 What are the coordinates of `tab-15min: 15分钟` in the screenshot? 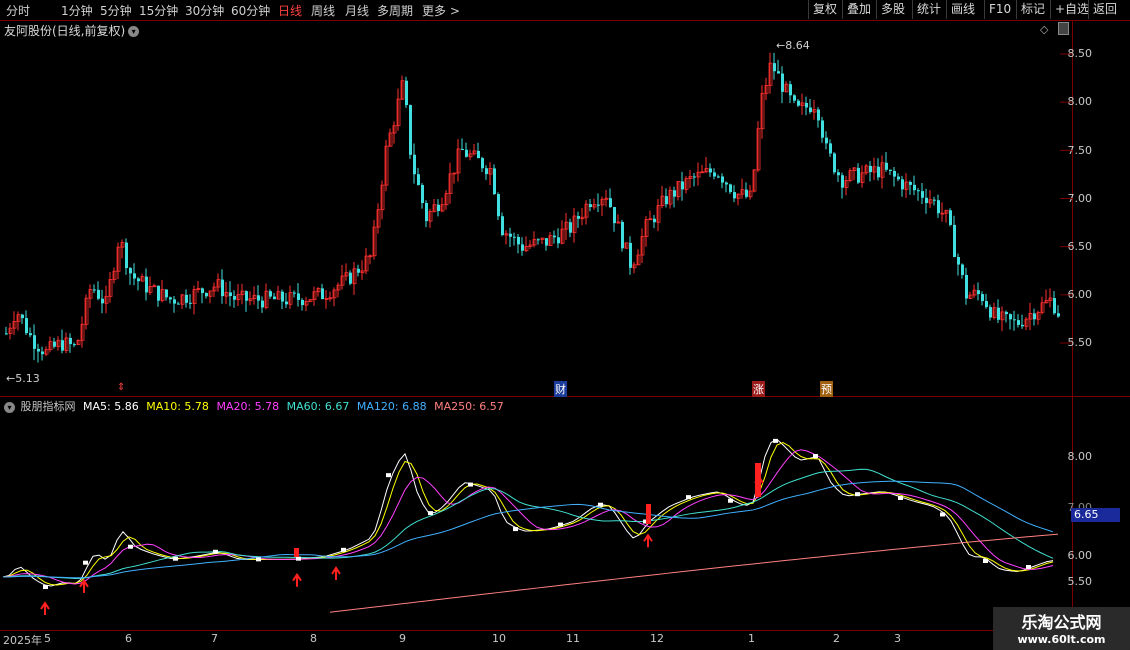 It's located at (158, 10).